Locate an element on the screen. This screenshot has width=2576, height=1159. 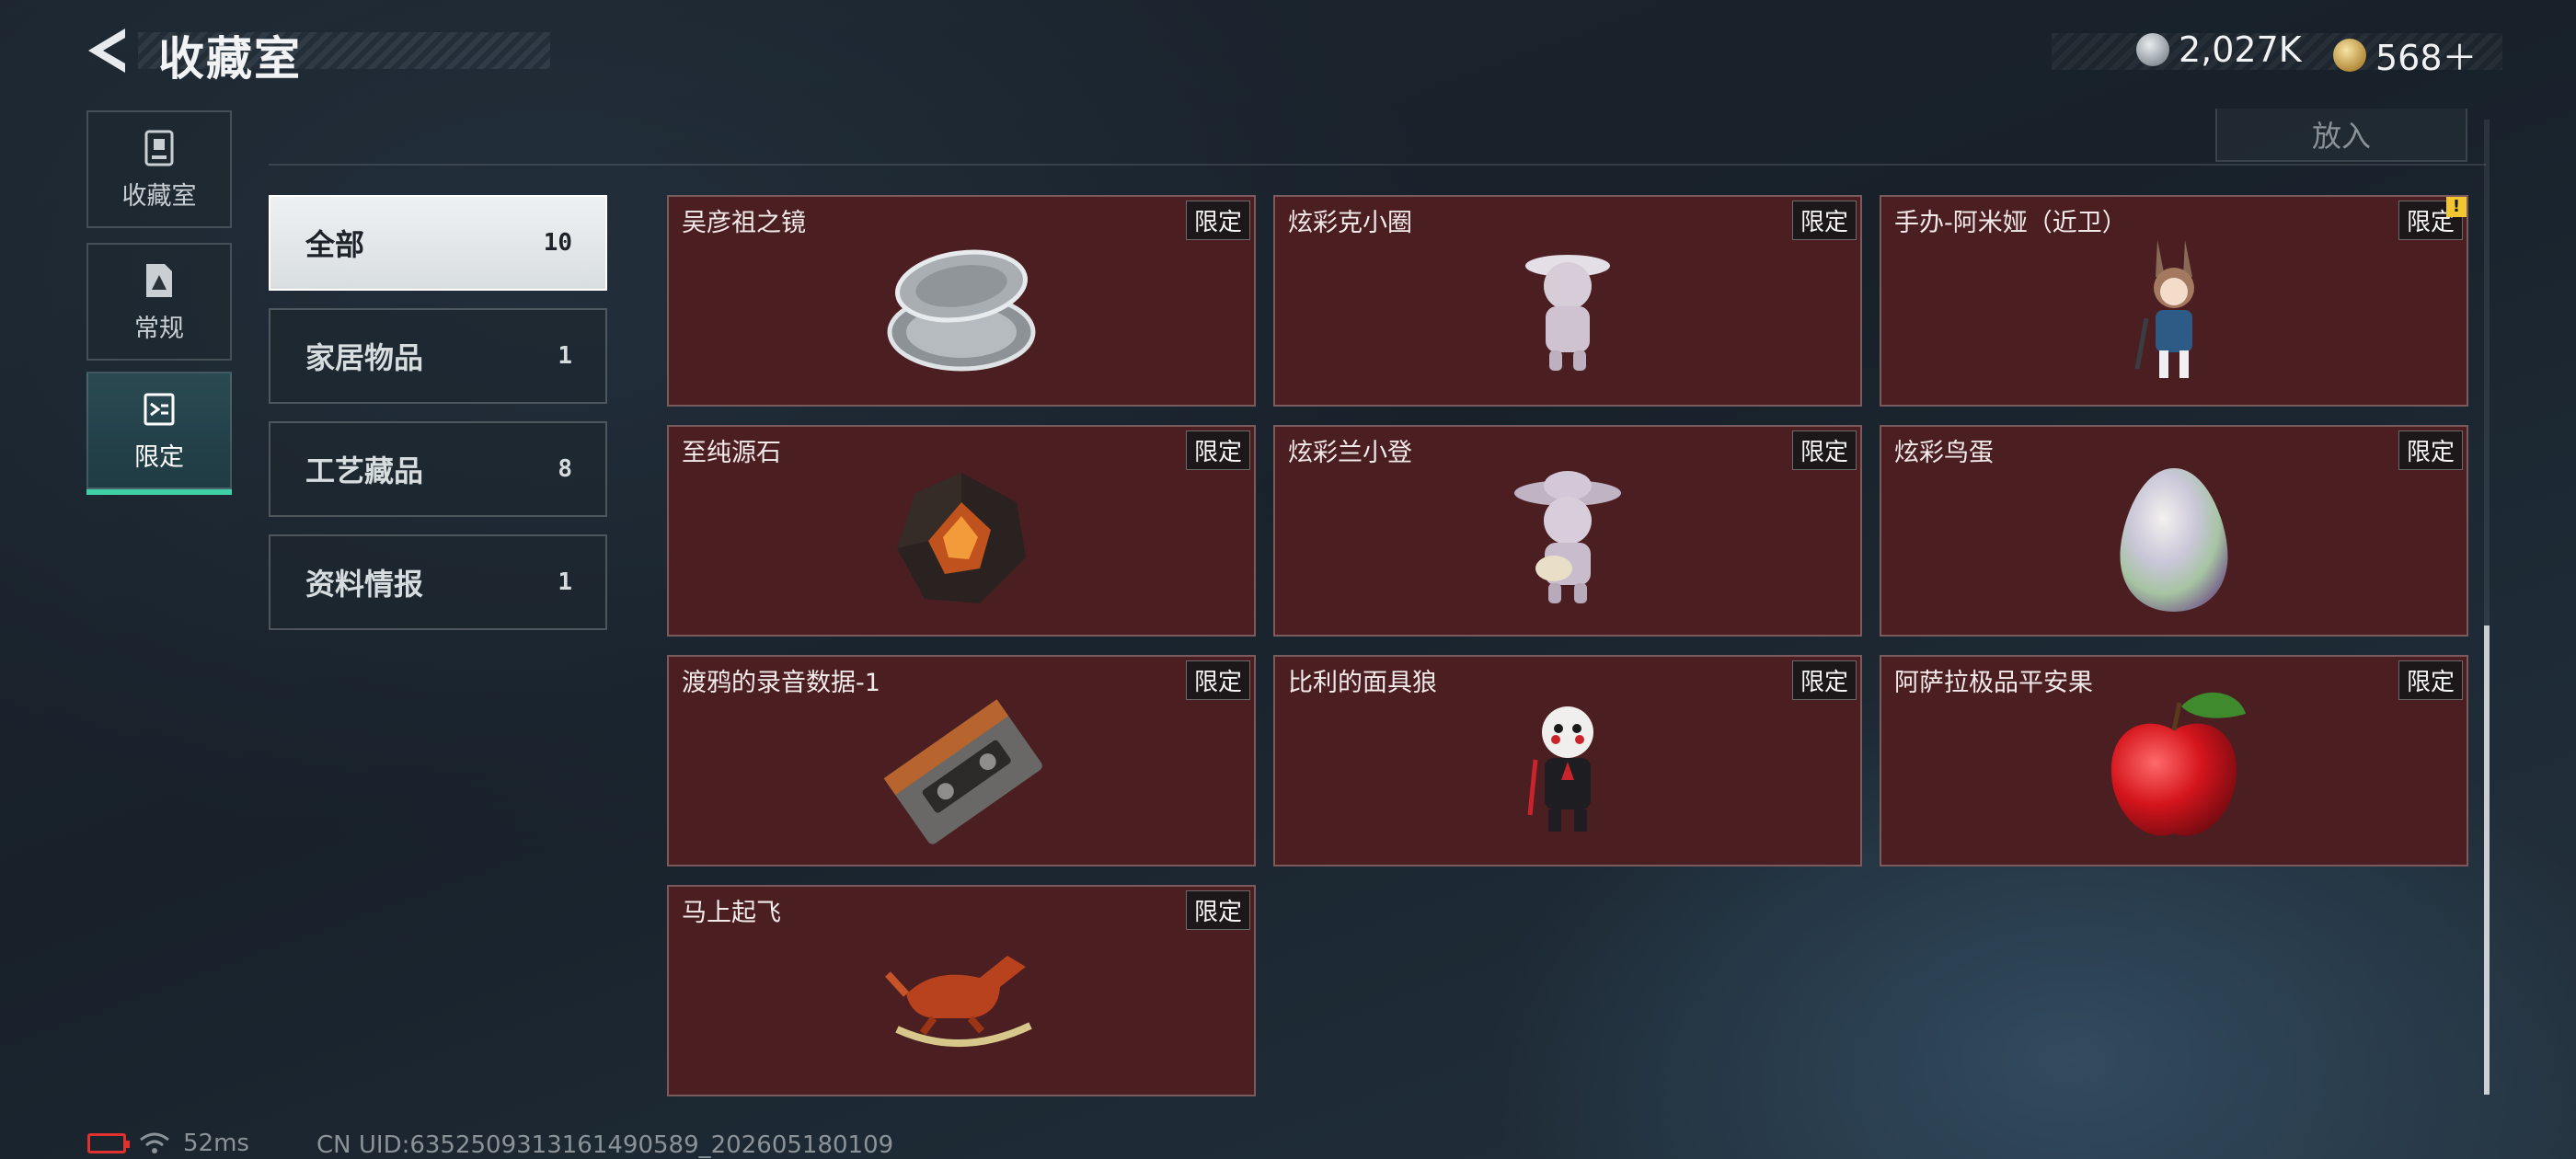
filter-label: 全部 is located at coordinates (335, 244).